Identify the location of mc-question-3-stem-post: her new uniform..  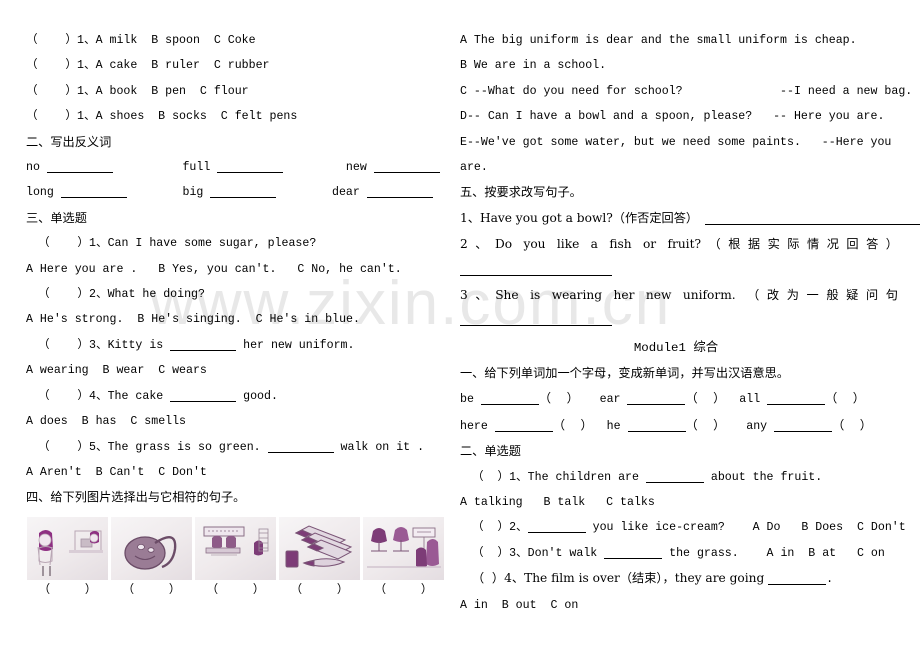
(295, 345).